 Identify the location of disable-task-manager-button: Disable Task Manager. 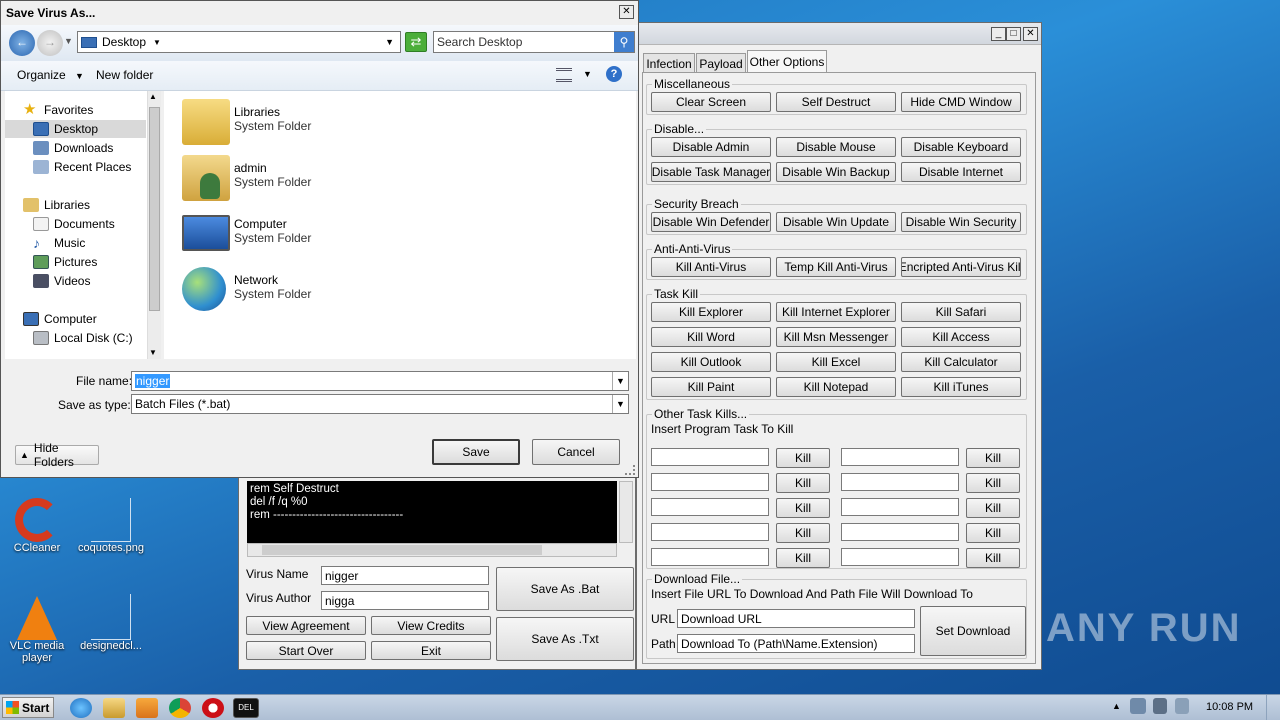
(711, 172).